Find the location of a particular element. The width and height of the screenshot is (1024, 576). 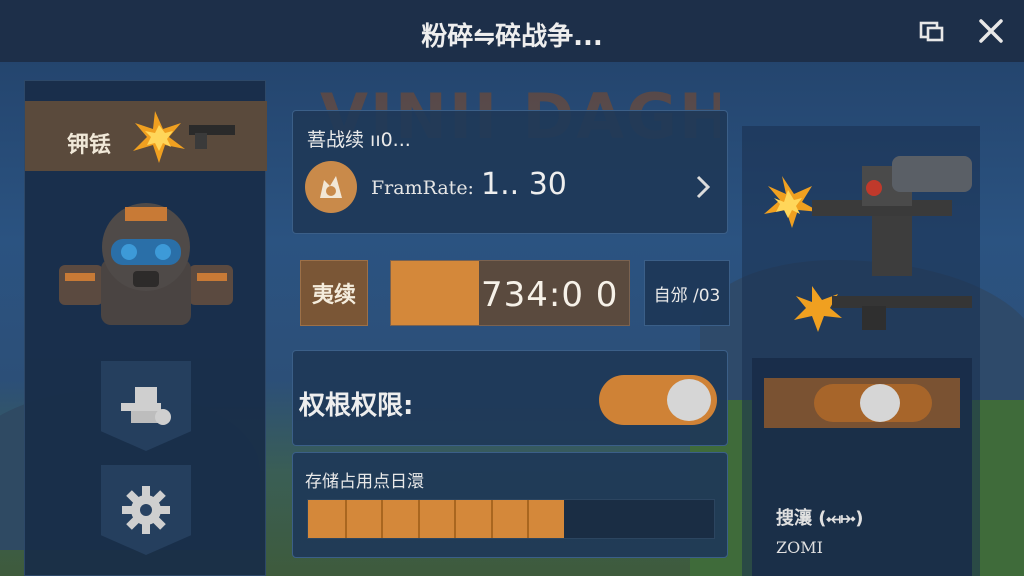

fps-emblem-icon is located at coordinates (331, 187).